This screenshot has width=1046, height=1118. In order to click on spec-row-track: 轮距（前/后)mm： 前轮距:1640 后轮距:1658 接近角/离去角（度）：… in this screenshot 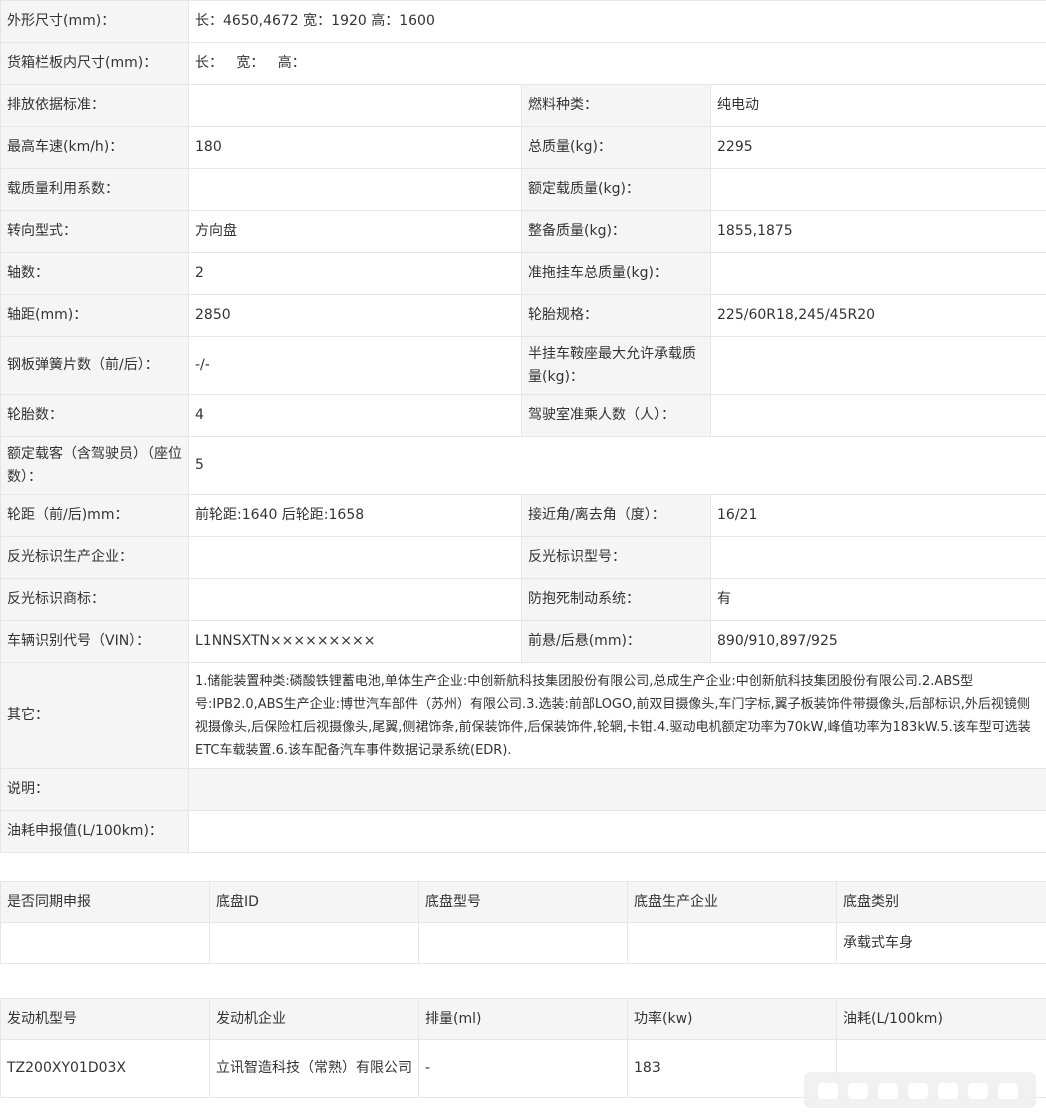, I will do `click(523, 515)`.